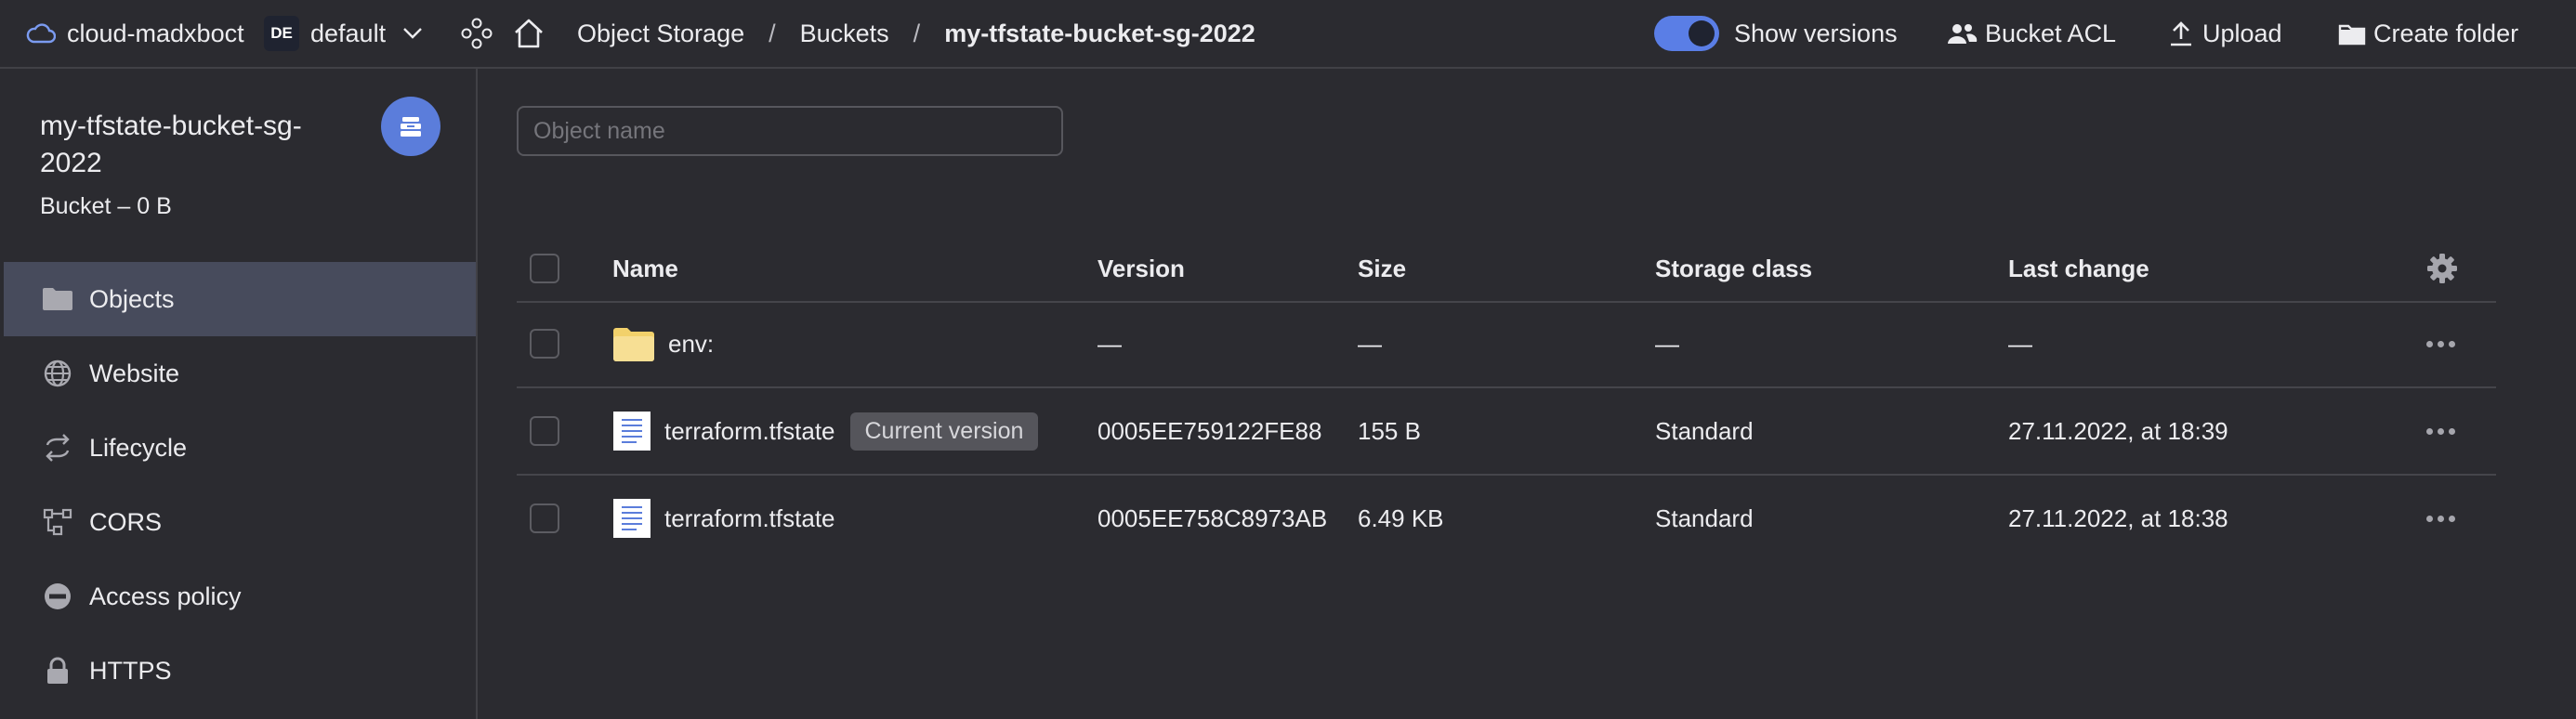  I want to click on chevron-down-icon, so click(412, 33).